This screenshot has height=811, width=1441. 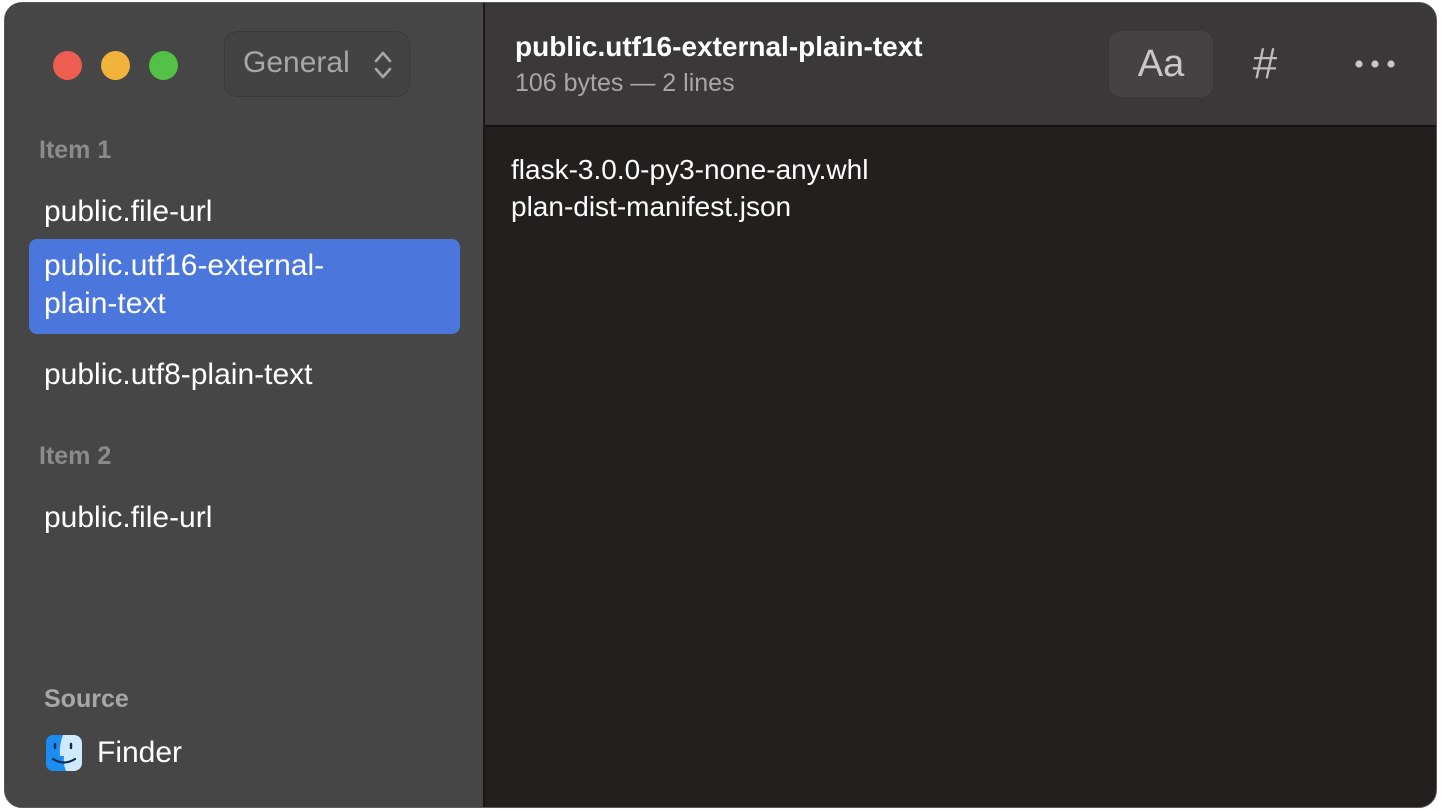 I want to click on source-title: Source, so click(x=86, y=699).